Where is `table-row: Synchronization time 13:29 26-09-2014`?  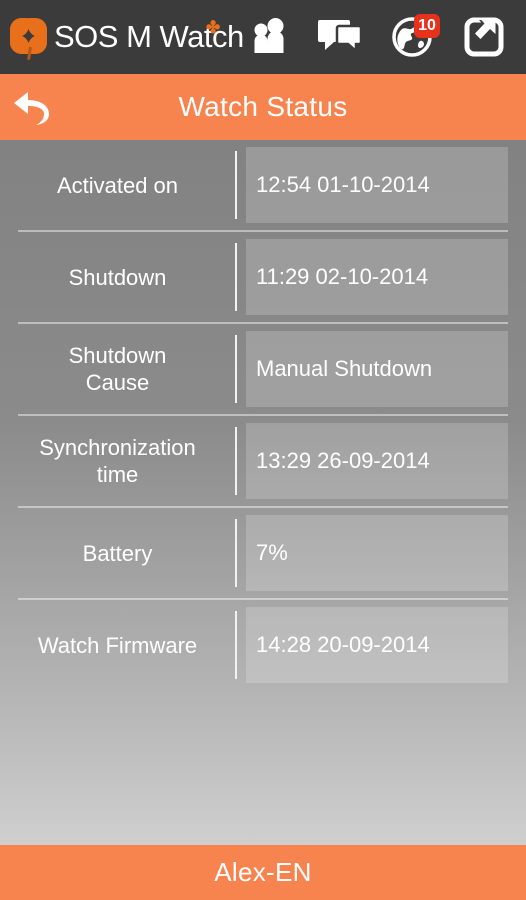
table-row: Synchronization time 13:29 26-09-2014 is located at coordinates (263, 461).